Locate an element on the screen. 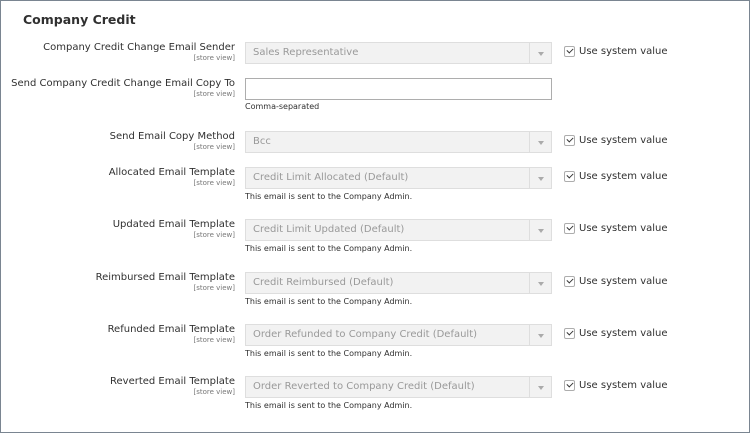  select-value: Sales Representative is located at coordinates (306, 52).